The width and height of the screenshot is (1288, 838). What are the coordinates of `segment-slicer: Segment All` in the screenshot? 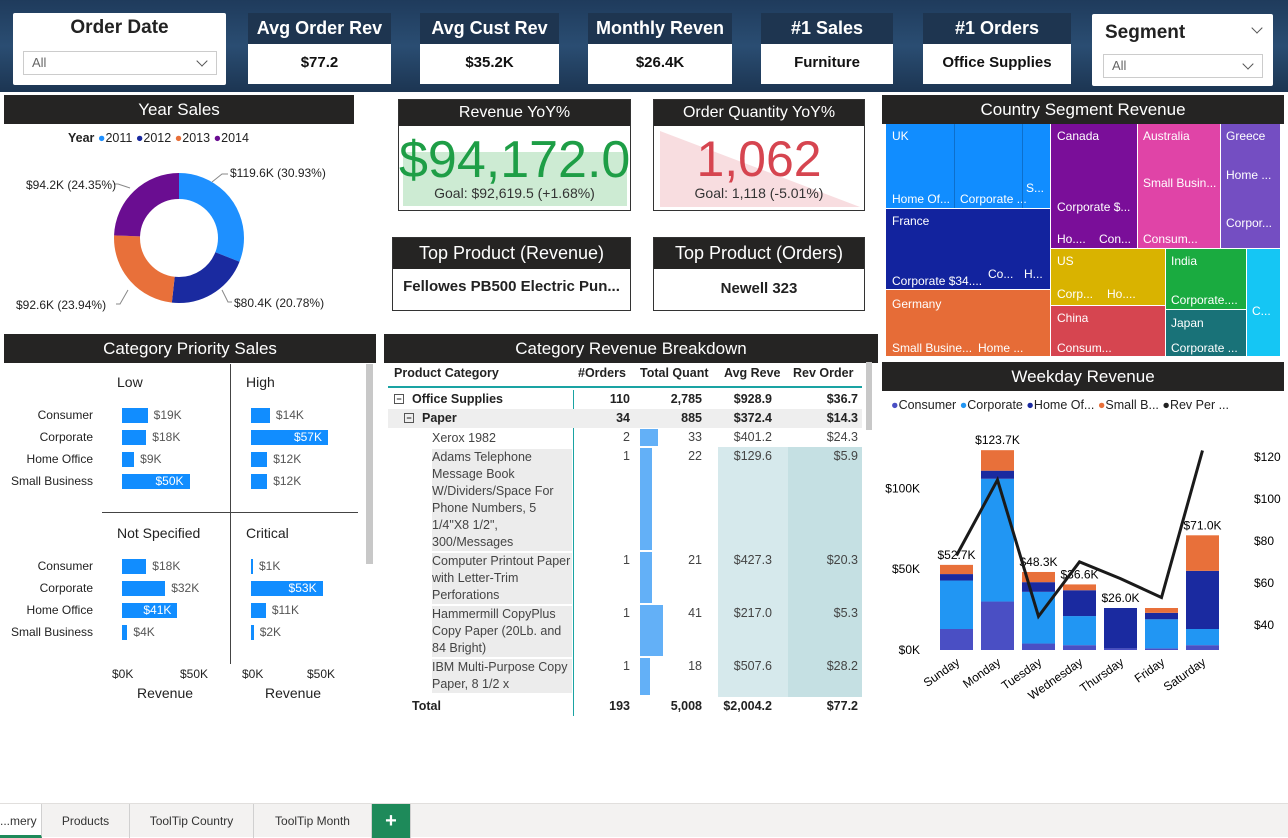 It's located at (1182, 50).